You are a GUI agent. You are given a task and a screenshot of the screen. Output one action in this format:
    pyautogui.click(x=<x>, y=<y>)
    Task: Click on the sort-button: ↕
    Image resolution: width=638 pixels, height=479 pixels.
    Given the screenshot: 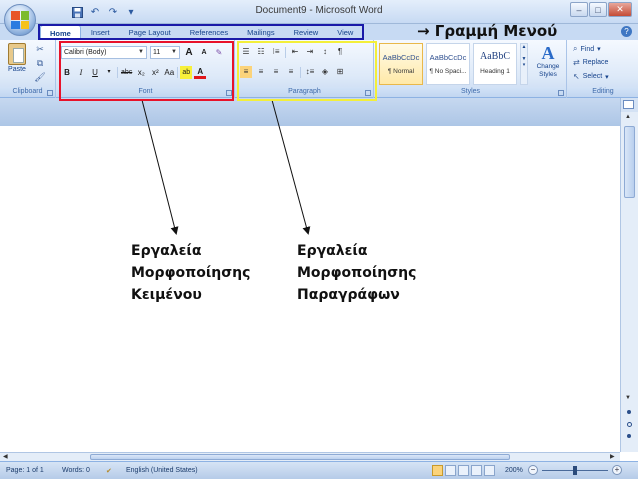 What is the action you would take?
    pyautogui.click(x=325, y=52)
    